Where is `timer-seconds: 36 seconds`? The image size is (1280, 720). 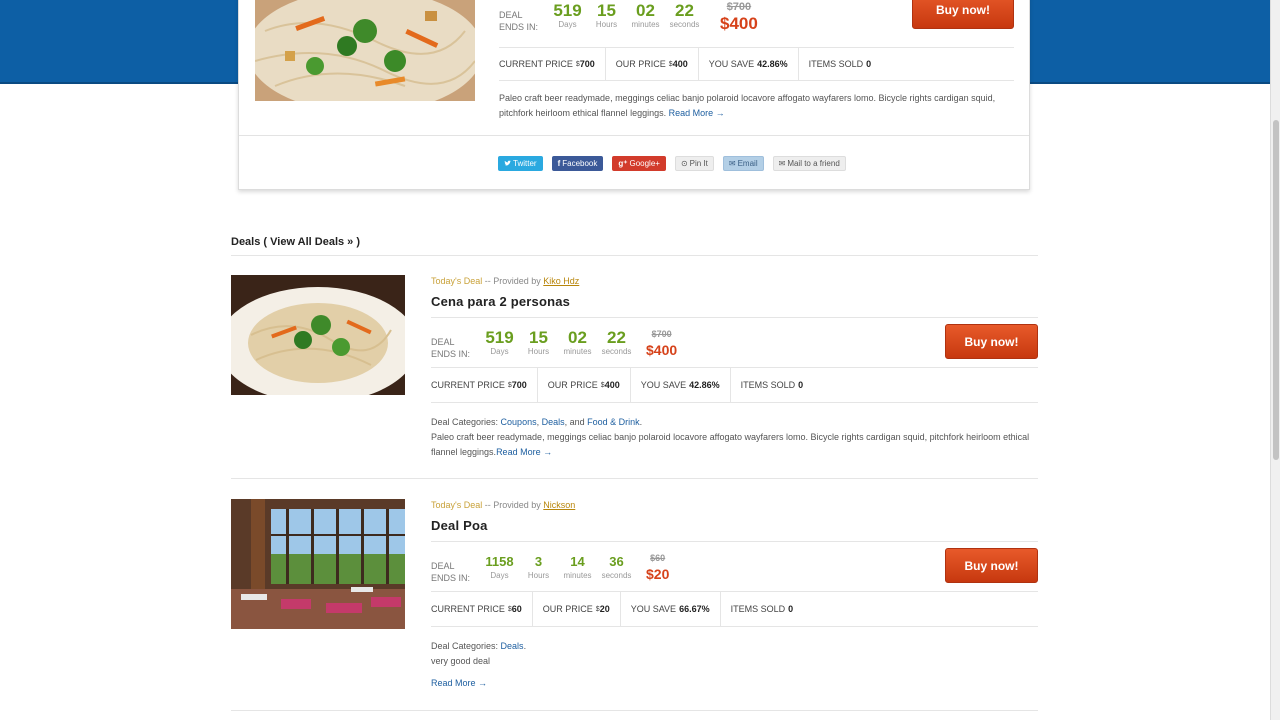 timer-seconds: 36 seconds is located at coordinates (616, 567).